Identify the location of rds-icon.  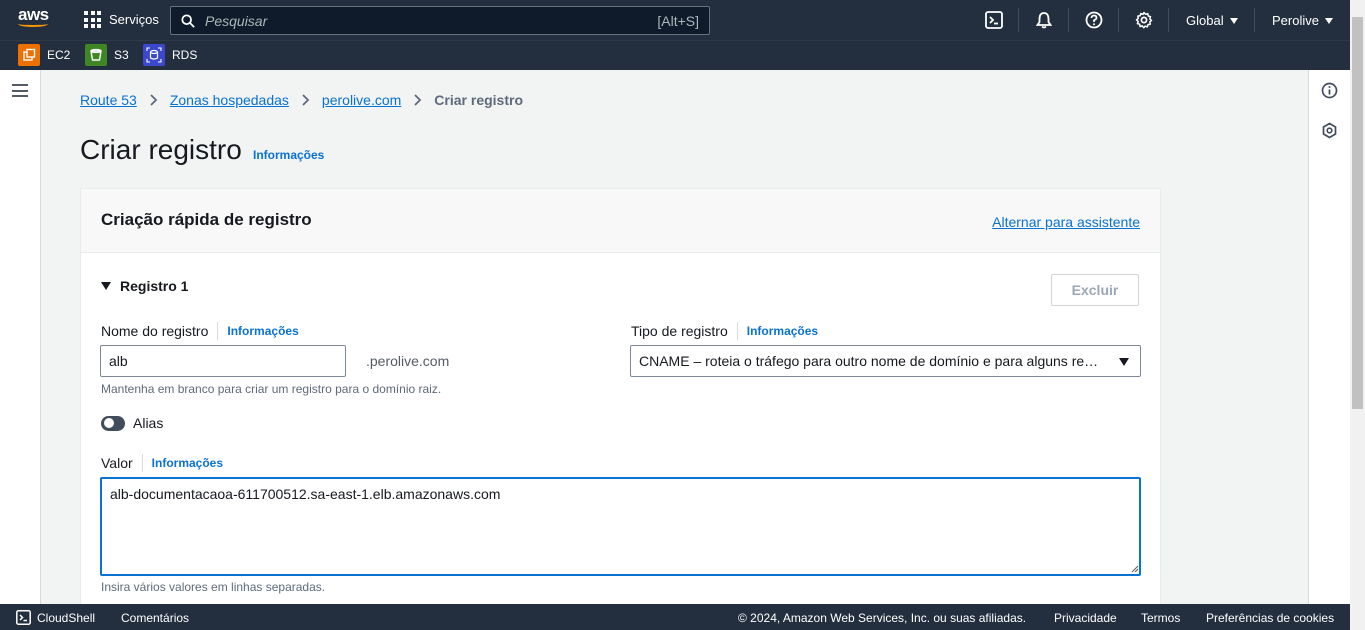
(154, 55).